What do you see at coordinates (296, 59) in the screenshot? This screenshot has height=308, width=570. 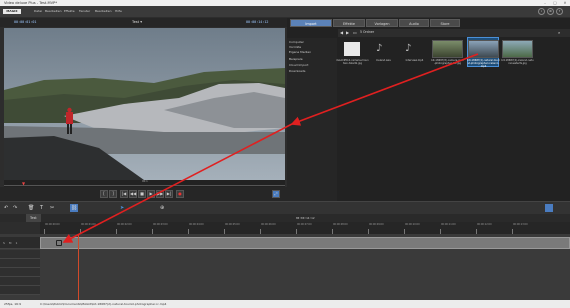 I see `nav-beispiele: Beispiele` at bounding box center [296, 59].